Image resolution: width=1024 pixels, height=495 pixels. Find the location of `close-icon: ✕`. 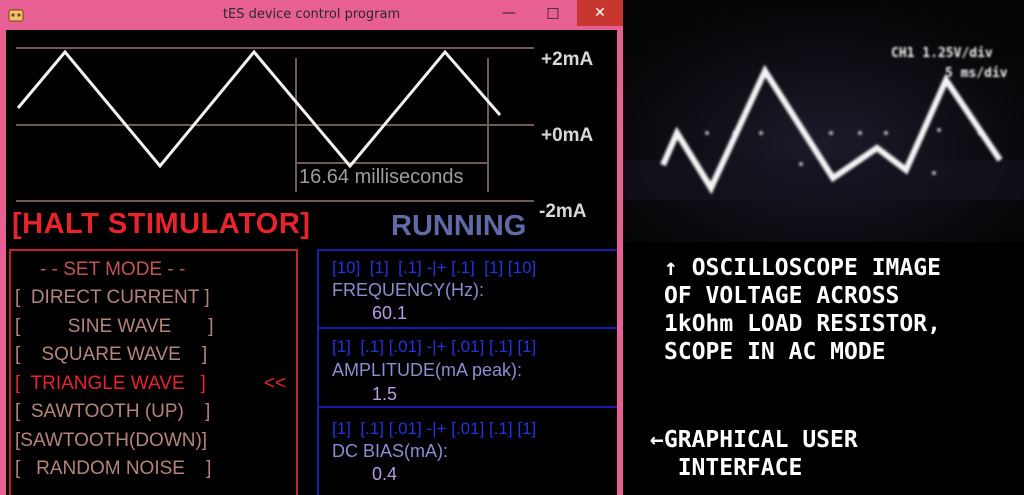

close-icon: ✕ is located at coordinates (600, 13).